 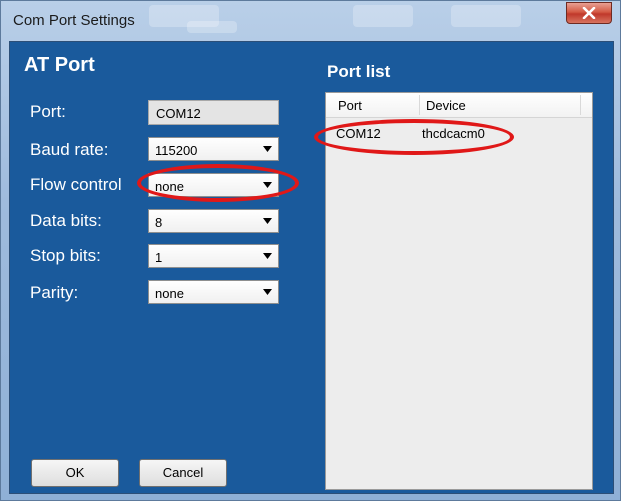 What do you see at coordinates (218, 183) in the screenshot?
I see `annotation-ellipse-flow-control` at bounding box center [218, 183].